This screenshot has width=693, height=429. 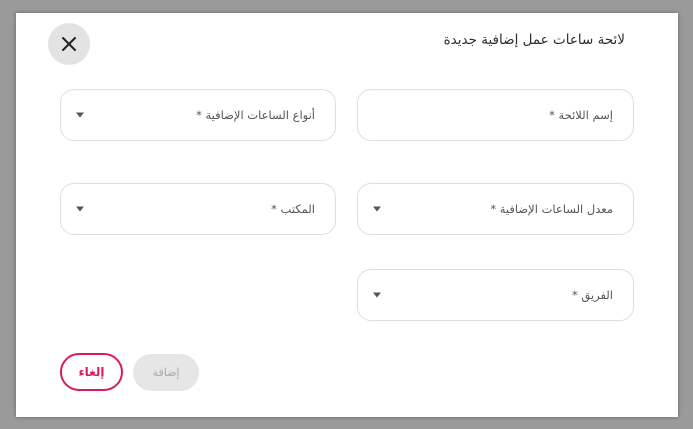 I want to click on add-button: إضافة, so click(x=166, y=372).